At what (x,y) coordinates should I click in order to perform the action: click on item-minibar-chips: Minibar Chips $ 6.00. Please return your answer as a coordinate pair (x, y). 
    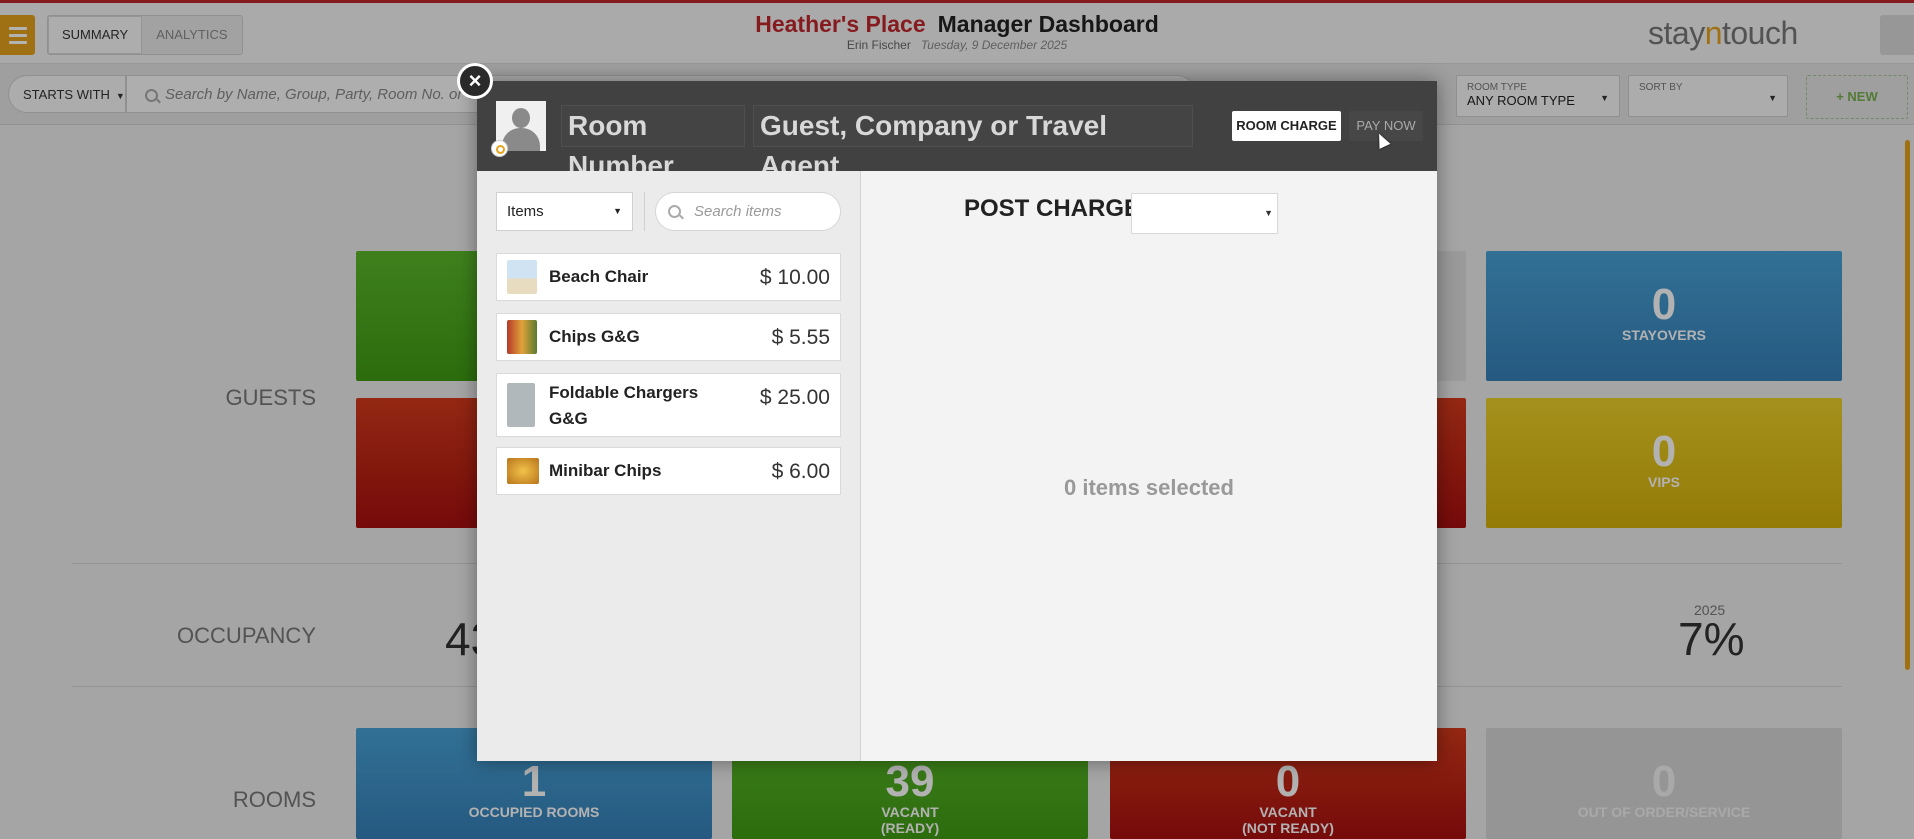
    Looking at the image, I should click on (668, 471).